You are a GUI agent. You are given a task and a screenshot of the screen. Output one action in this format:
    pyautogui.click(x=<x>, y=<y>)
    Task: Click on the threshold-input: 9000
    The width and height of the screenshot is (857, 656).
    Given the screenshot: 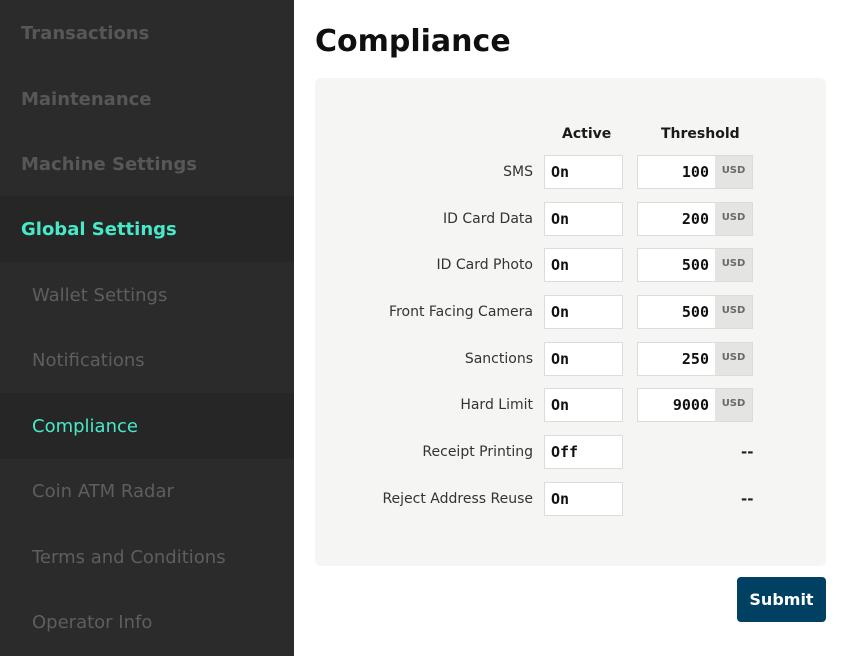 What is the action you would take?
    pyautogui.click(x=676, y=405)
    